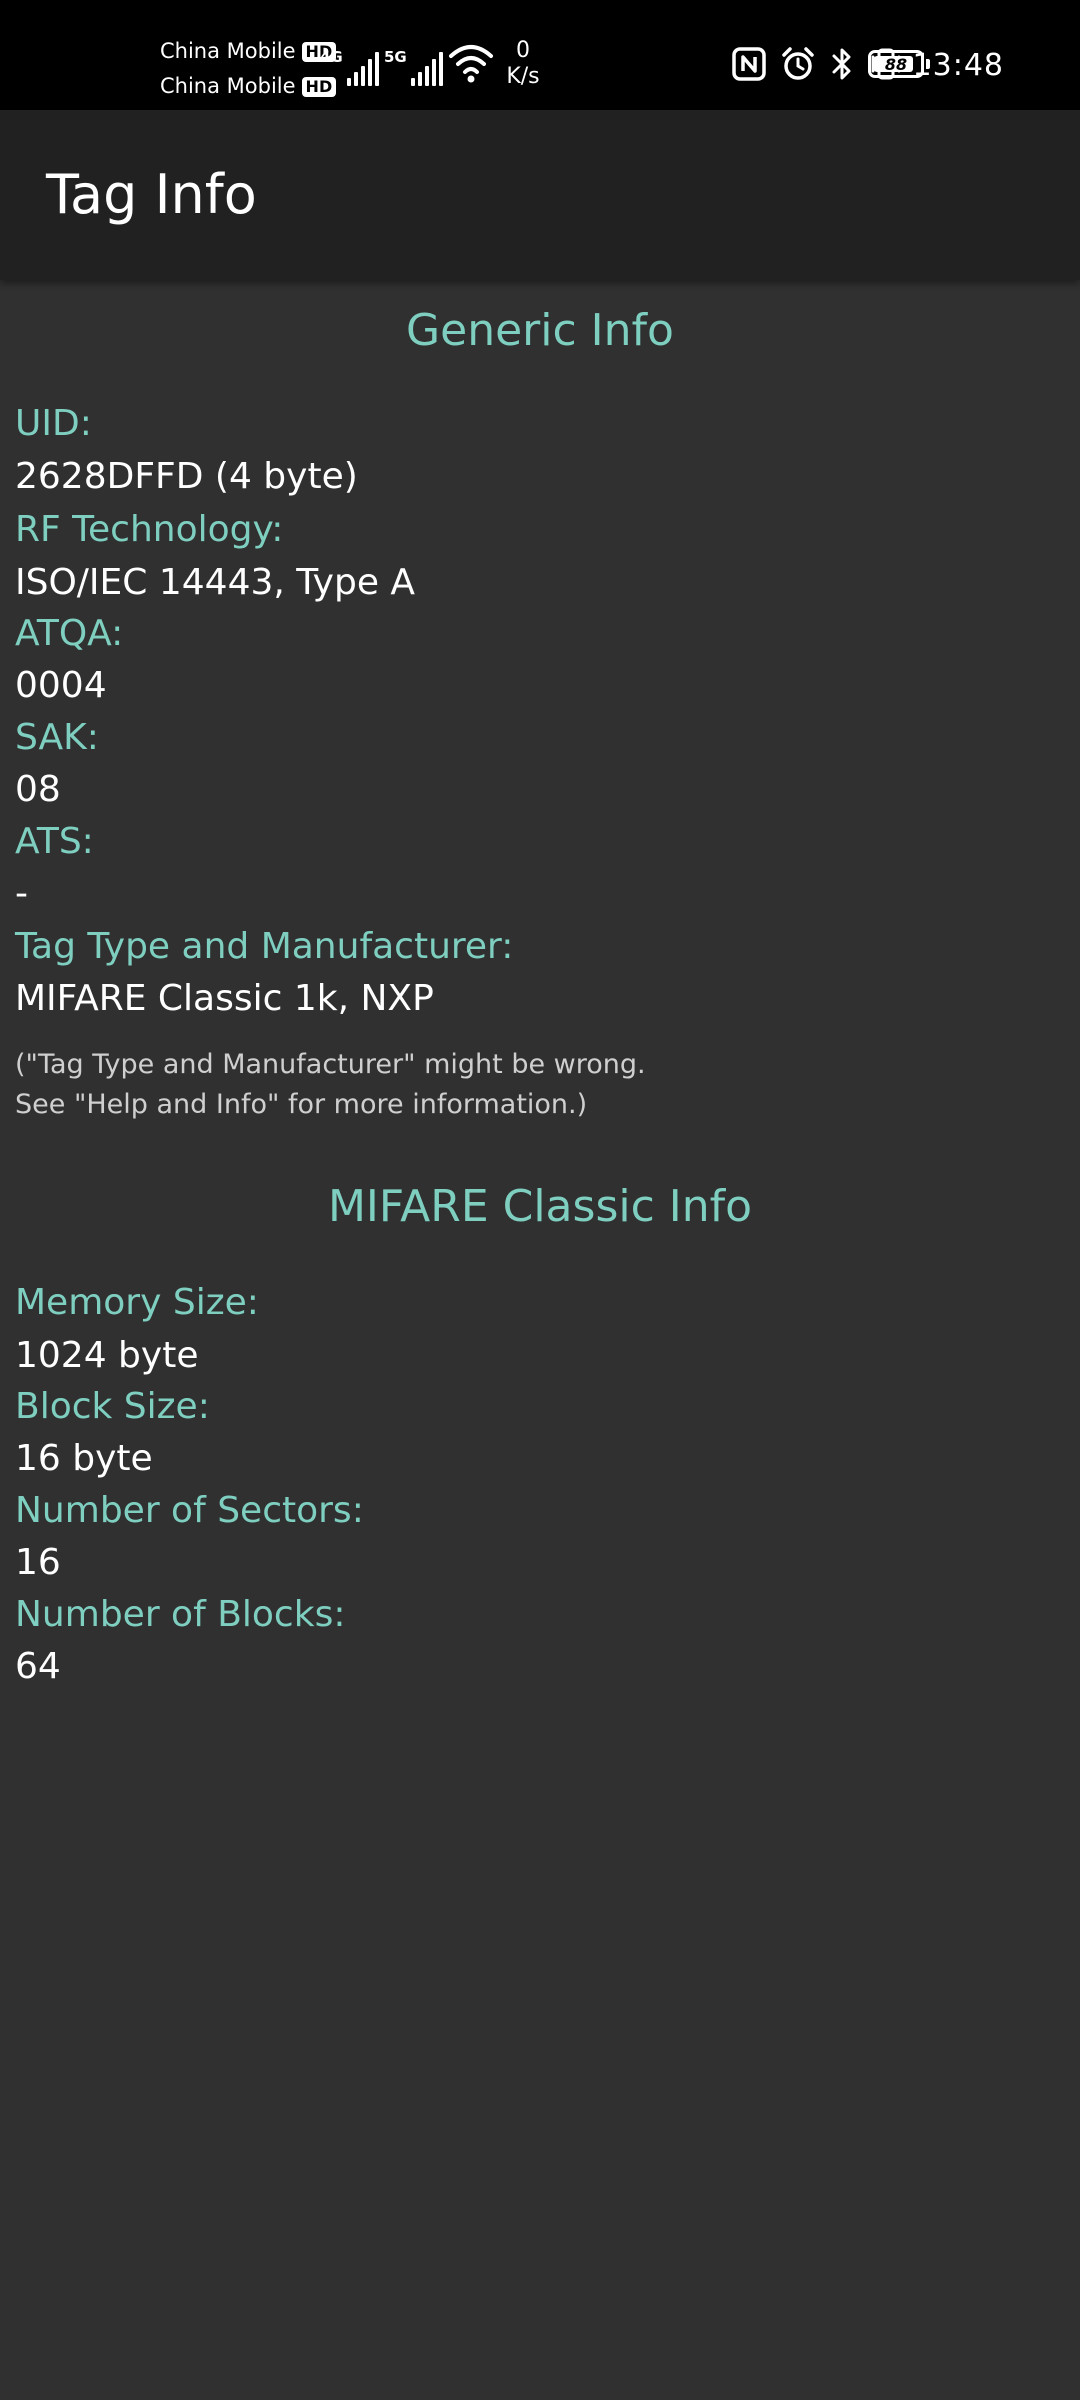  Describe the element at coordinates (69, 633) in the screenshot. I see `atqa-label: ATQA:` at that location.